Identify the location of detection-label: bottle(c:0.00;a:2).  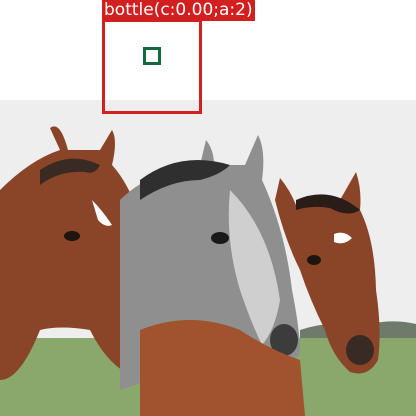
(178, 10).